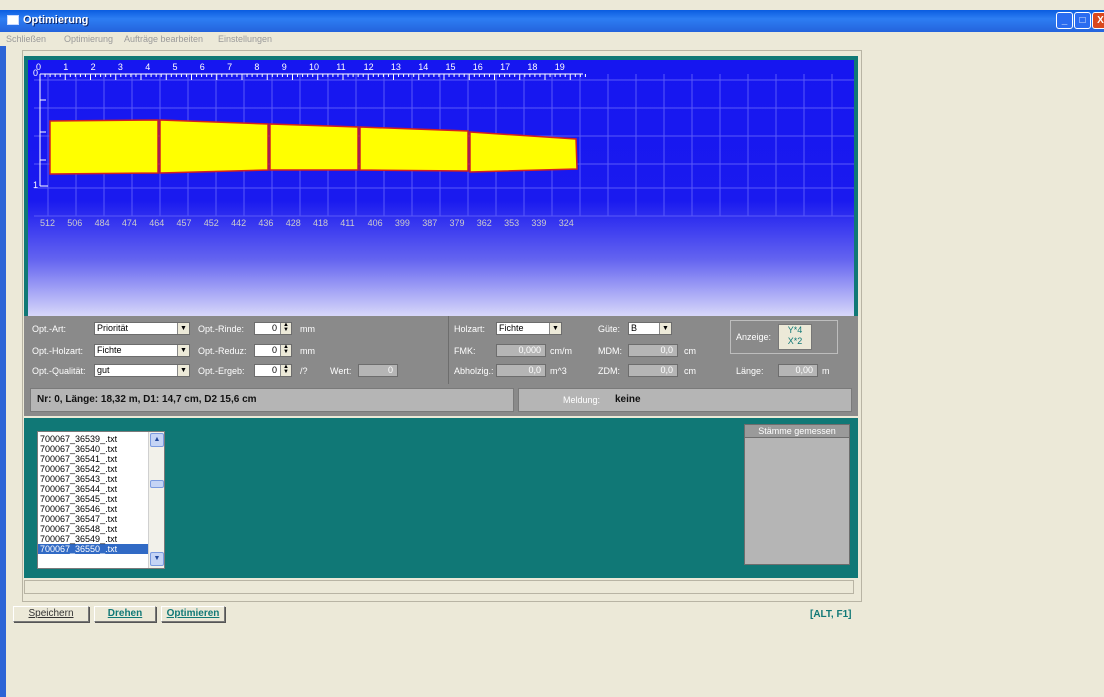  I want to click on file-list-item: 700067_36543_.txt, so click(101, 479).